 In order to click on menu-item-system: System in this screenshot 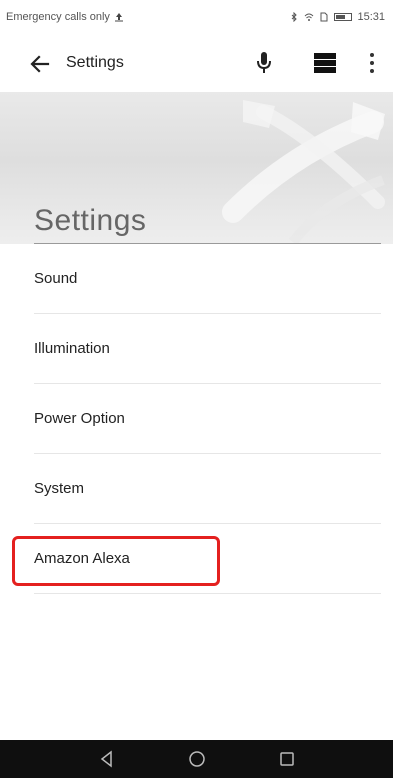, I will do `click(207, 489)`.